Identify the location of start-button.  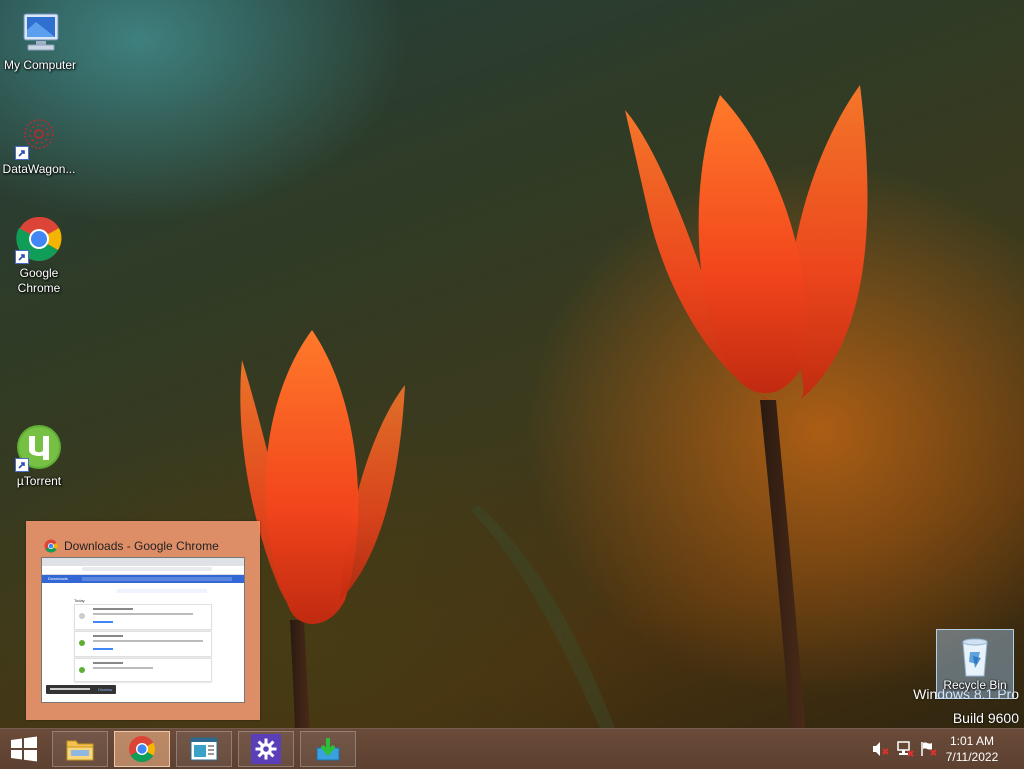
(24, 749).